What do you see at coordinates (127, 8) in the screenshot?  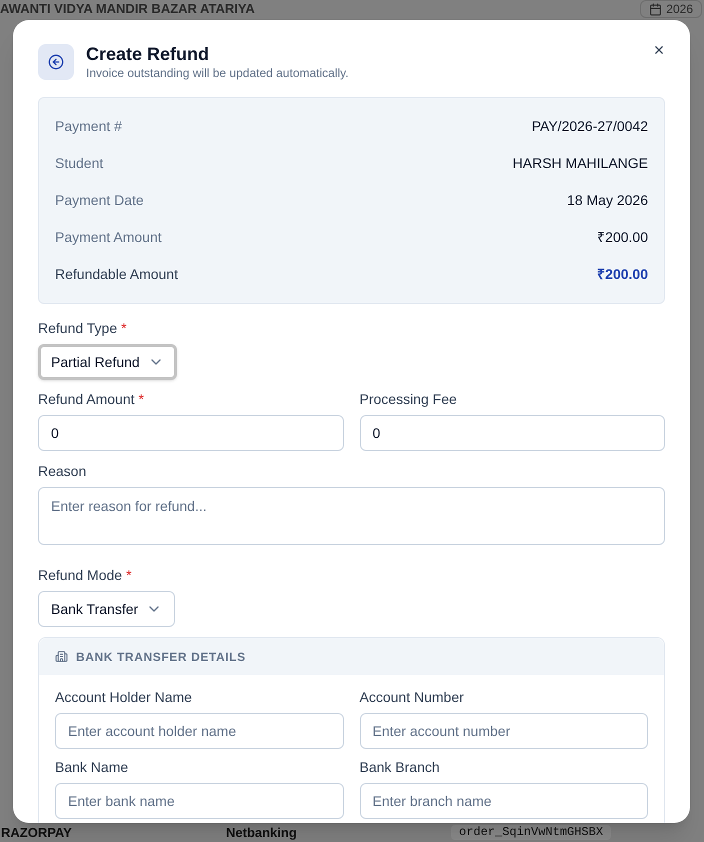 I see `school-name: AWANTI VIDYA MANDIR BAZAR ATARIYA` at bounding box center [127, 8].